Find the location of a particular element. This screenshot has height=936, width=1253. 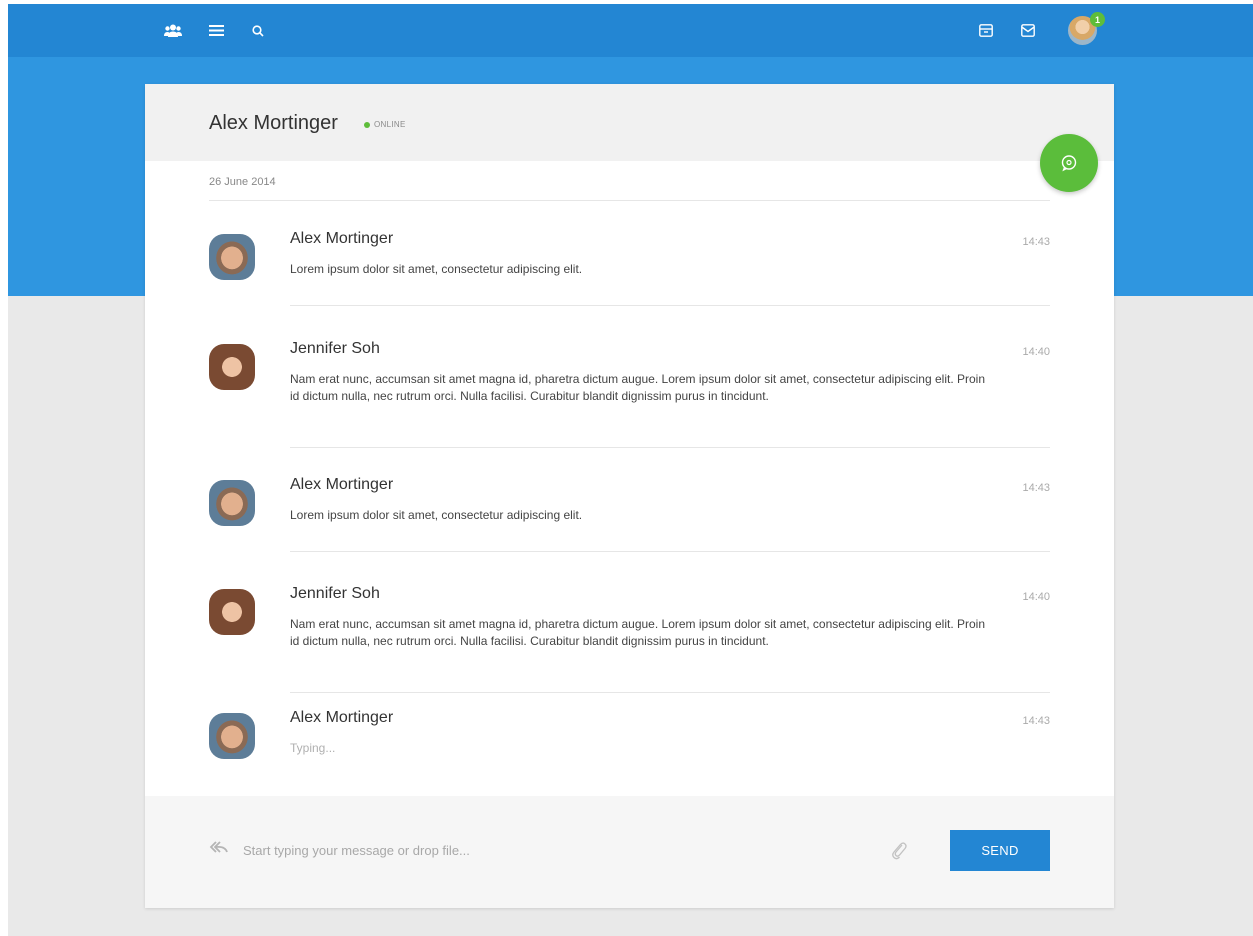

top-bar: 1 is located at coordinates (630, 30).